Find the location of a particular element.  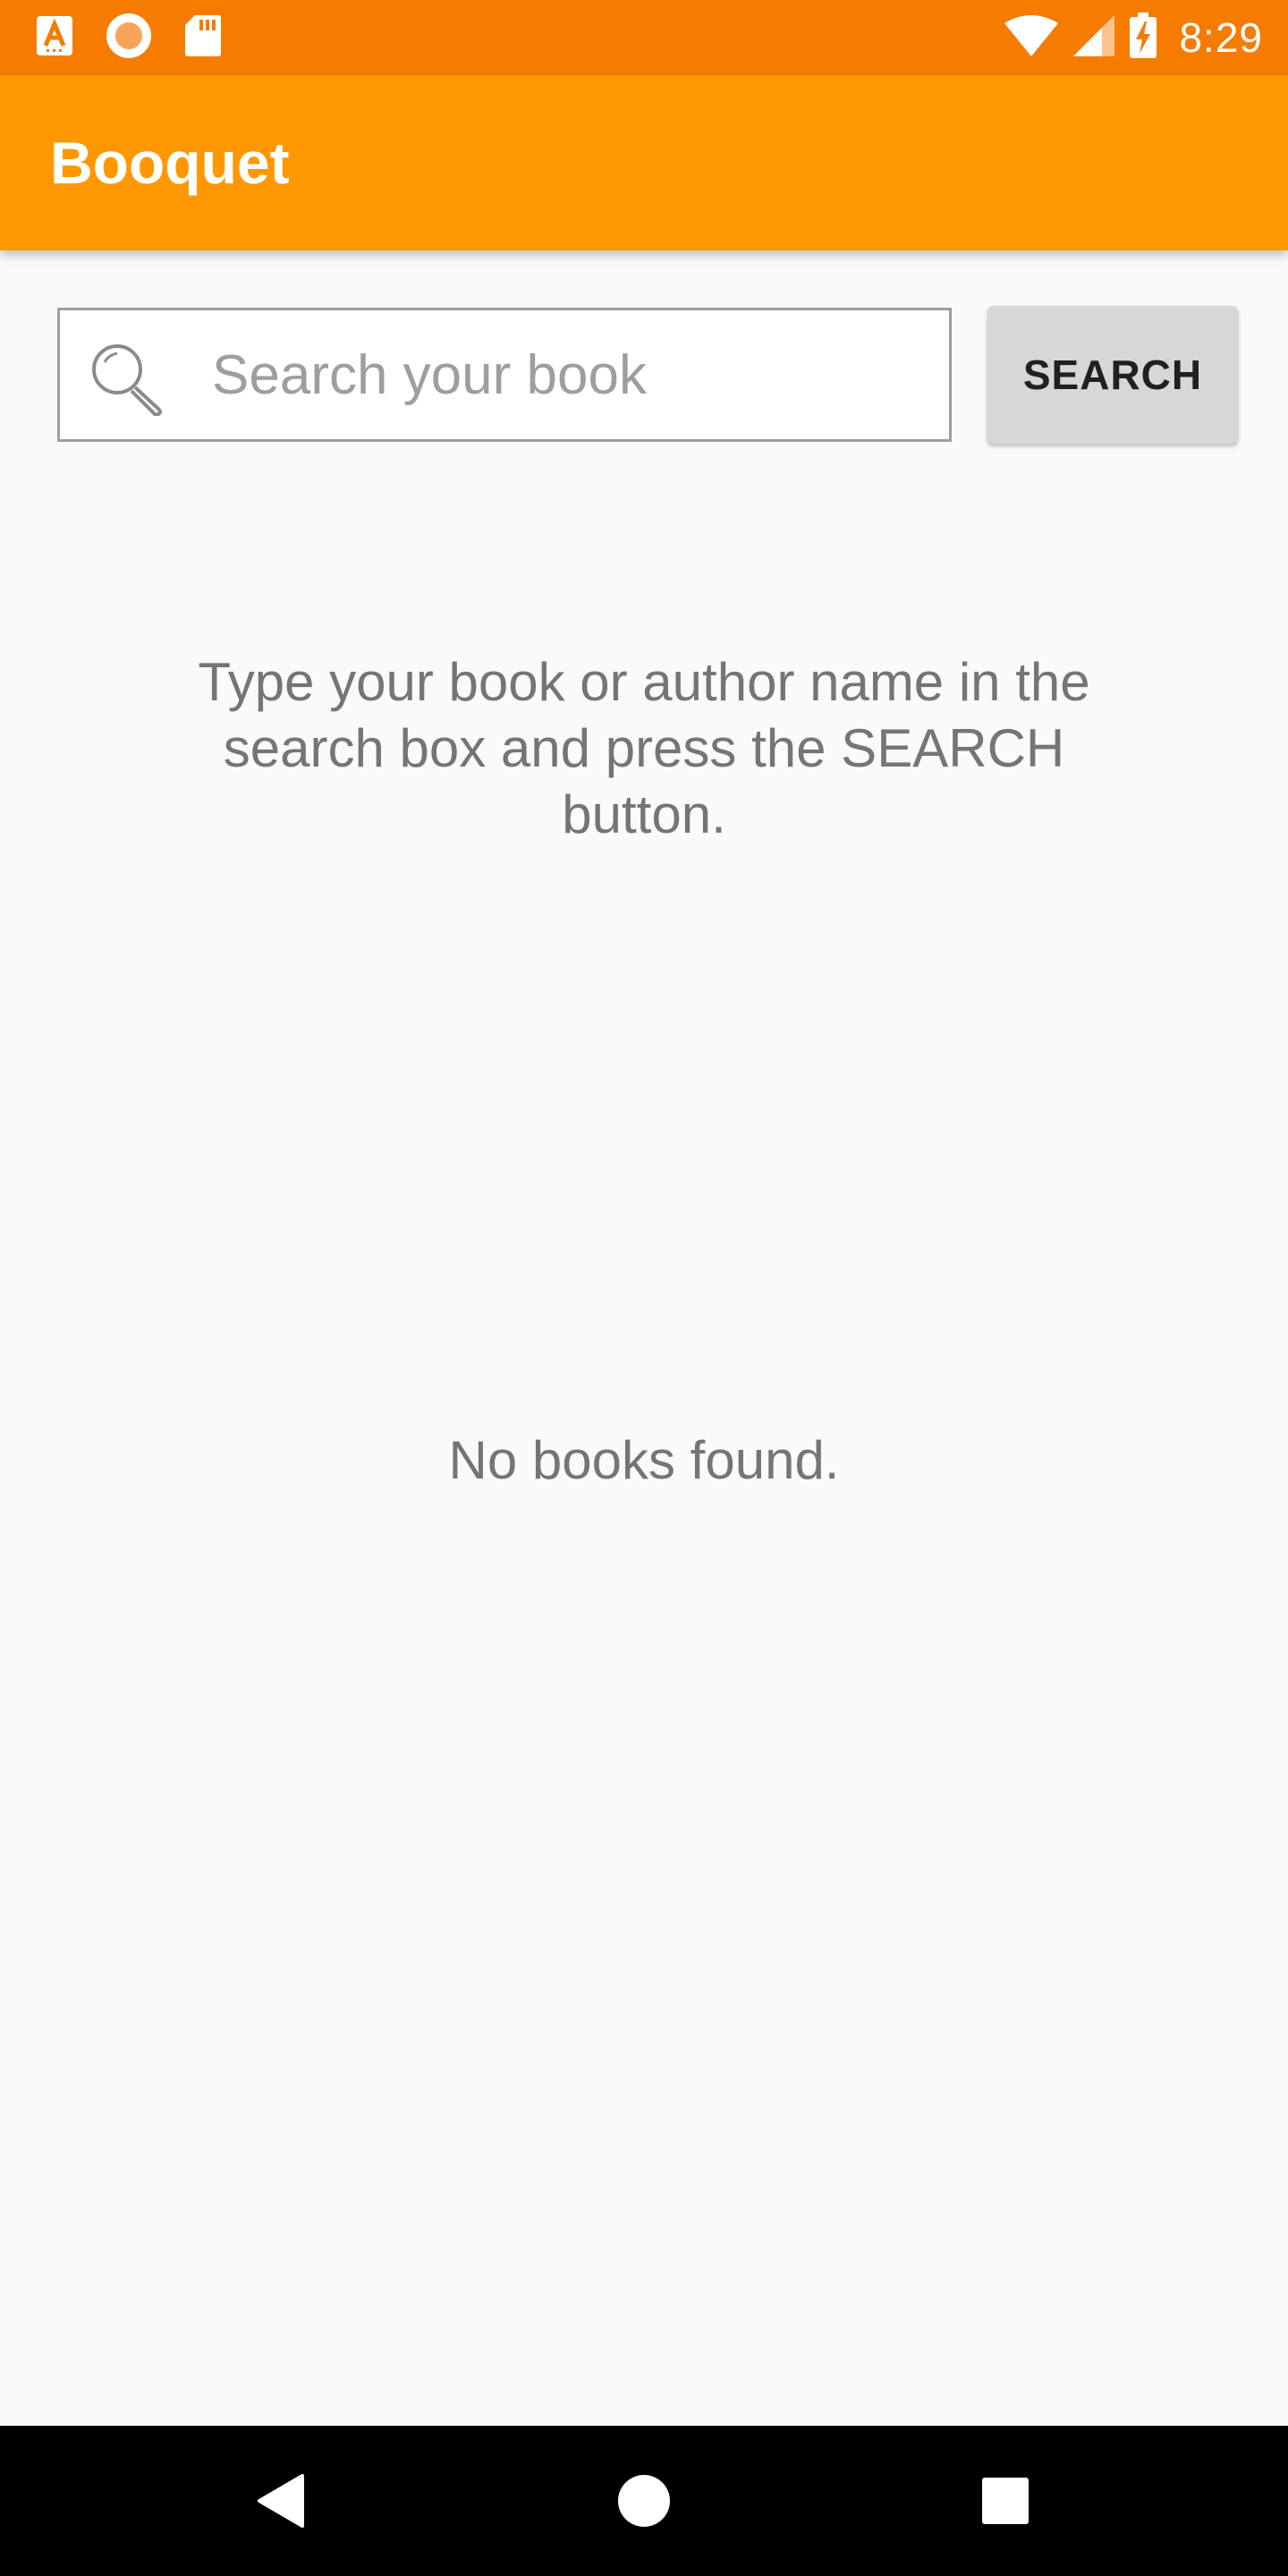

app-bar: Booquet is located at coordinates (644, 162).